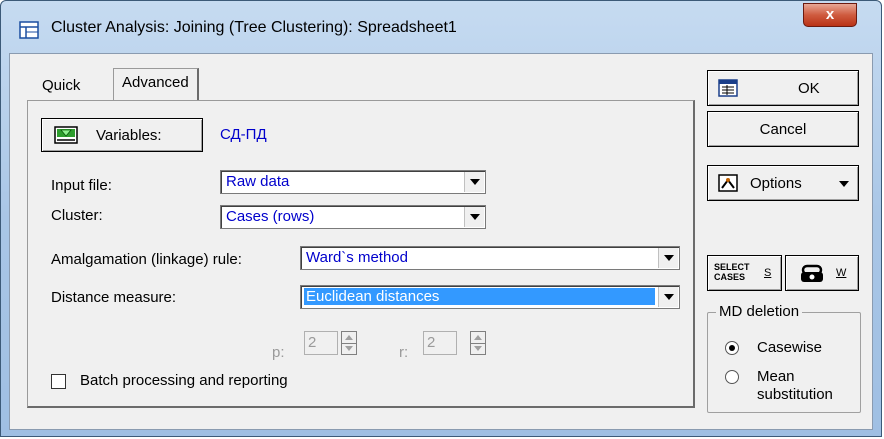 The width and height of the screenshot is (884, 439). What do you see at coordinates (783, 88) in the screenshot?
I see `ok-button: OK` at bounding box center [783, 88].